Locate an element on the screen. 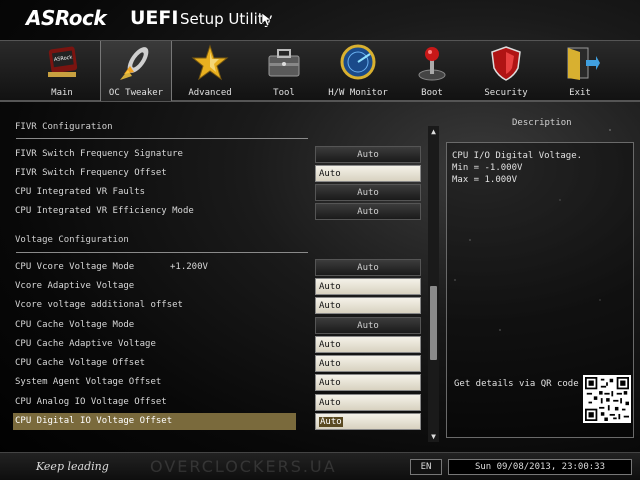  tab-boot: Boot is located at coordinates (432, 71).